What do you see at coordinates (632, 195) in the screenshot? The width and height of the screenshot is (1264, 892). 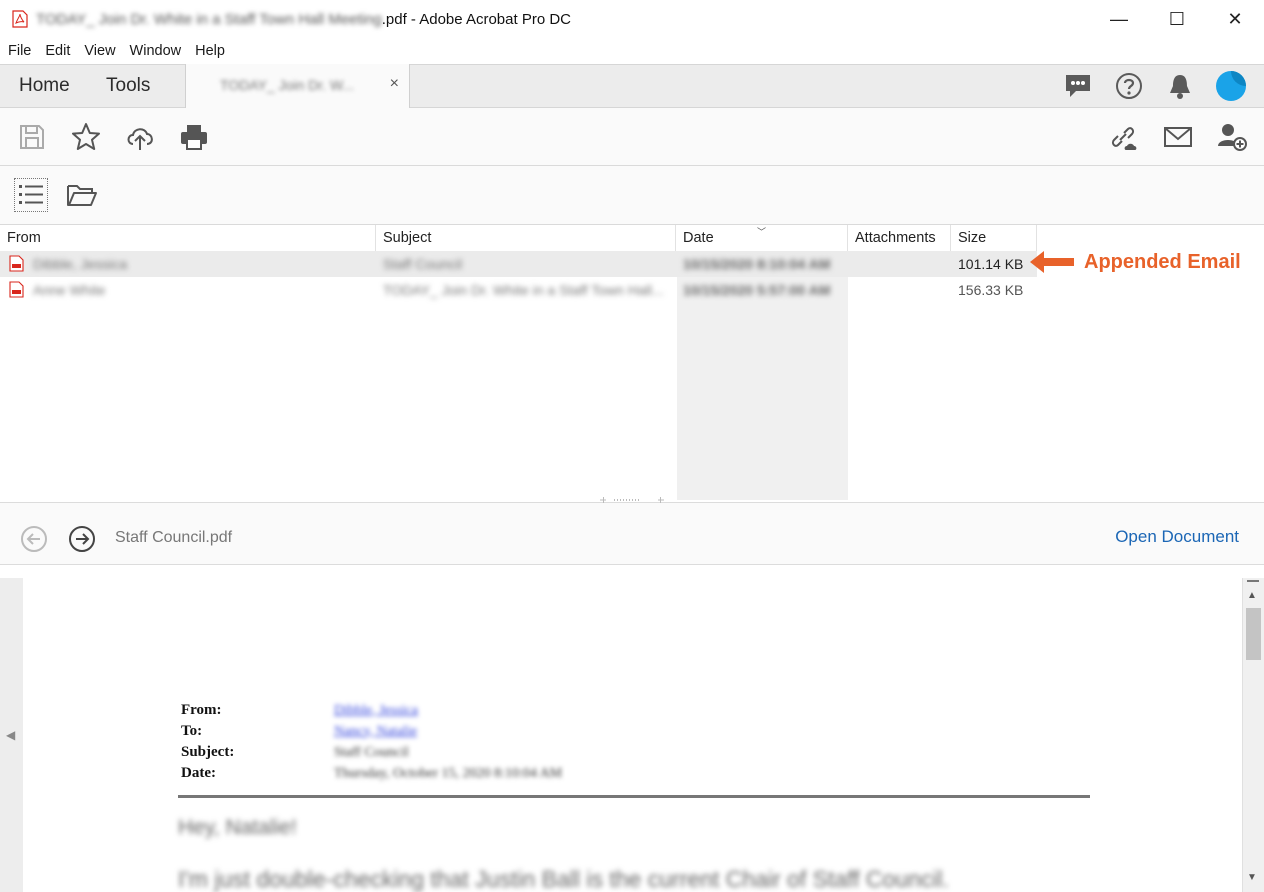 I see `portfolio-toolbar` at bounding box center [632, 195].